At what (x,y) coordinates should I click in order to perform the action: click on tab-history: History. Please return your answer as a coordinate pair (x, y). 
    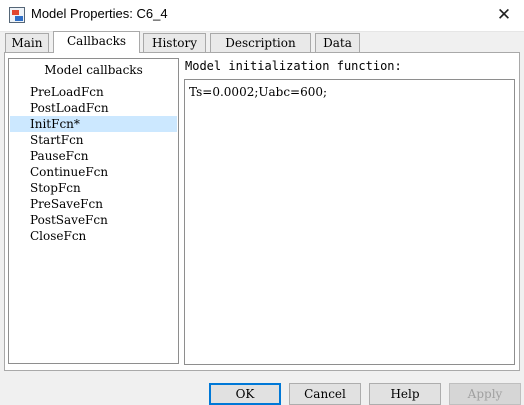
    Looking at the image, I should click on (174, 42).